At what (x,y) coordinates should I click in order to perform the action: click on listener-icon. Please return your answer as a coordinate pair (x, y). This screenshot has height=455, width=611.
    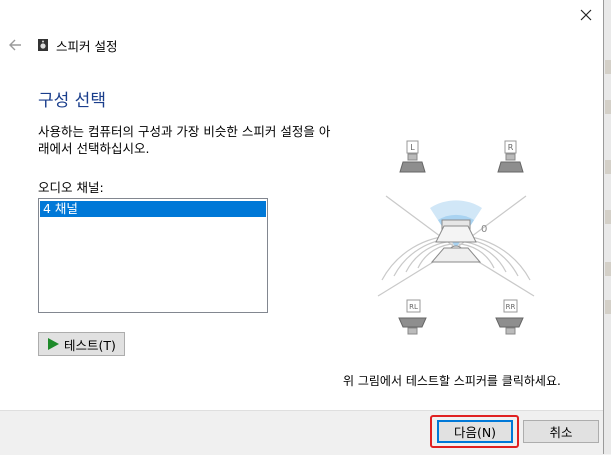
    Looking at the image, I should click on (456, 241).